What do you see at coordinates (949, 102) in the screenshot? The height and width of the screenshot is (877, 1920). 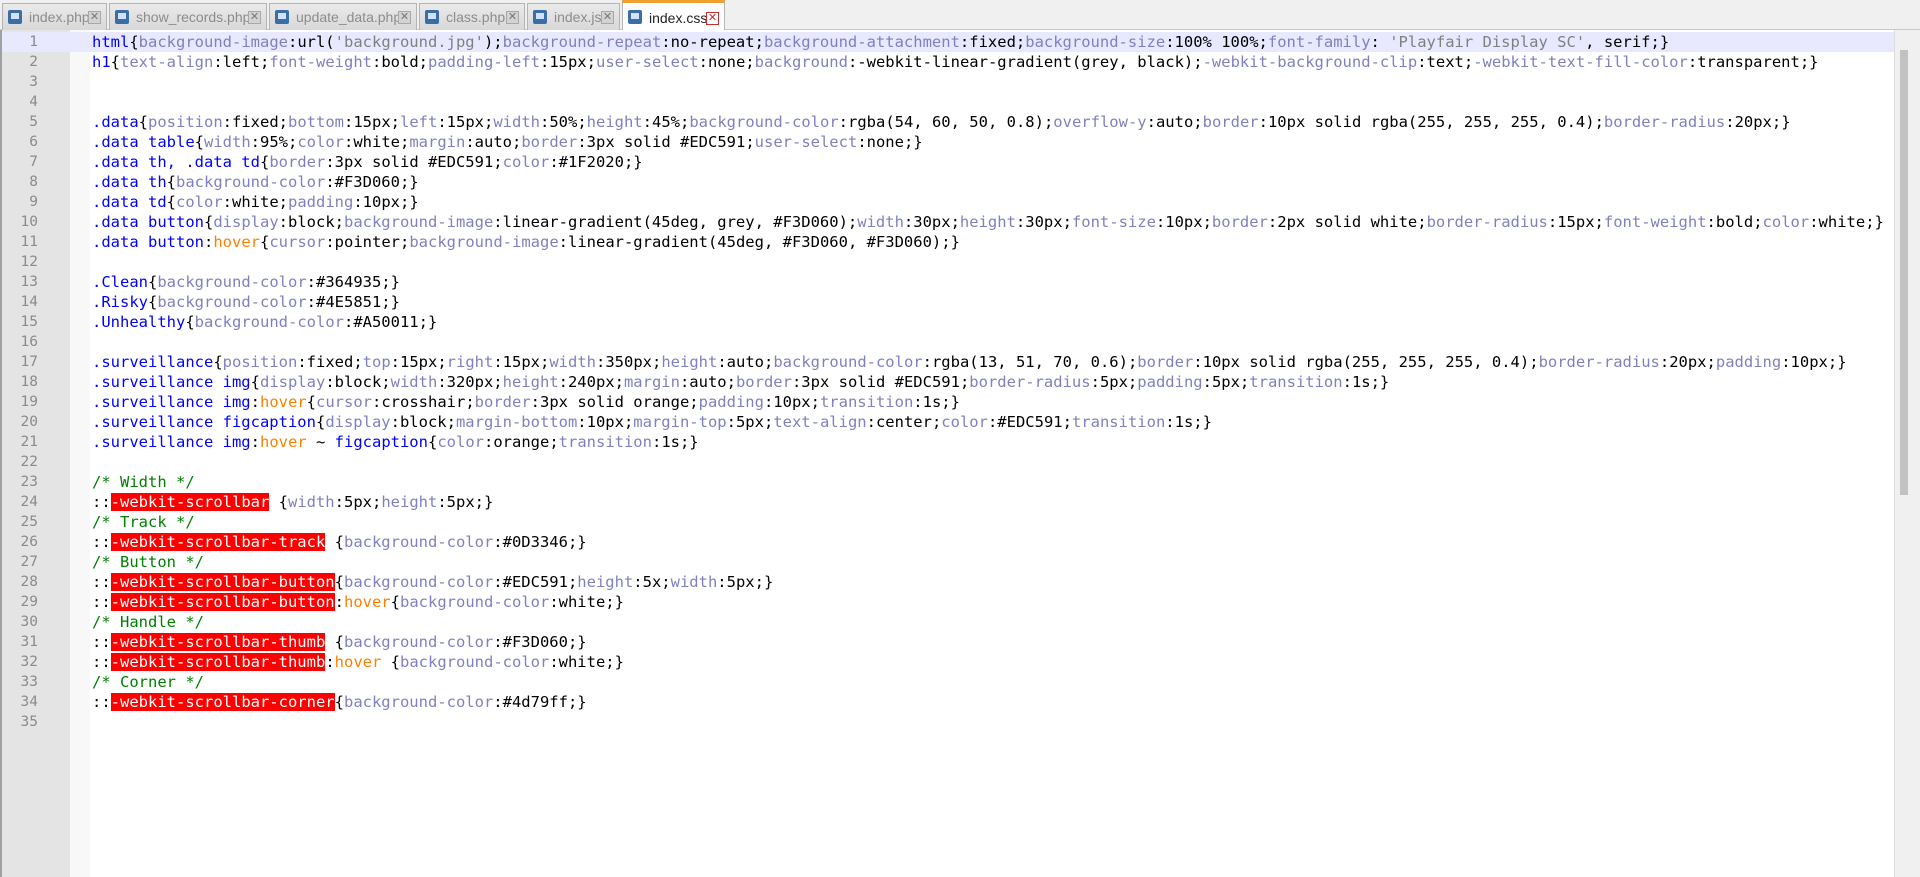 I see `code-line: 4` at bounding box center [949, 102].